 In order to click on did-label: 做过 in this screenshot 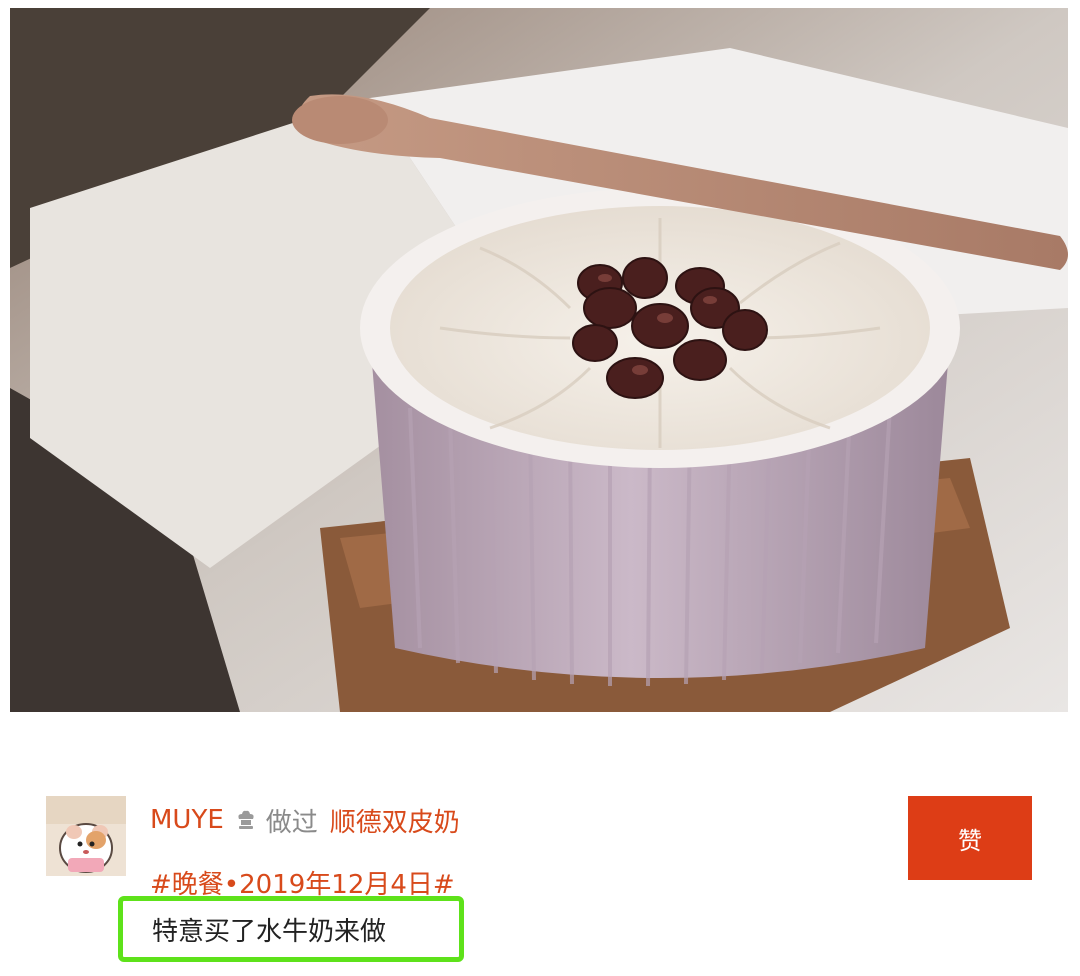, I will do `click(291, 822)`.